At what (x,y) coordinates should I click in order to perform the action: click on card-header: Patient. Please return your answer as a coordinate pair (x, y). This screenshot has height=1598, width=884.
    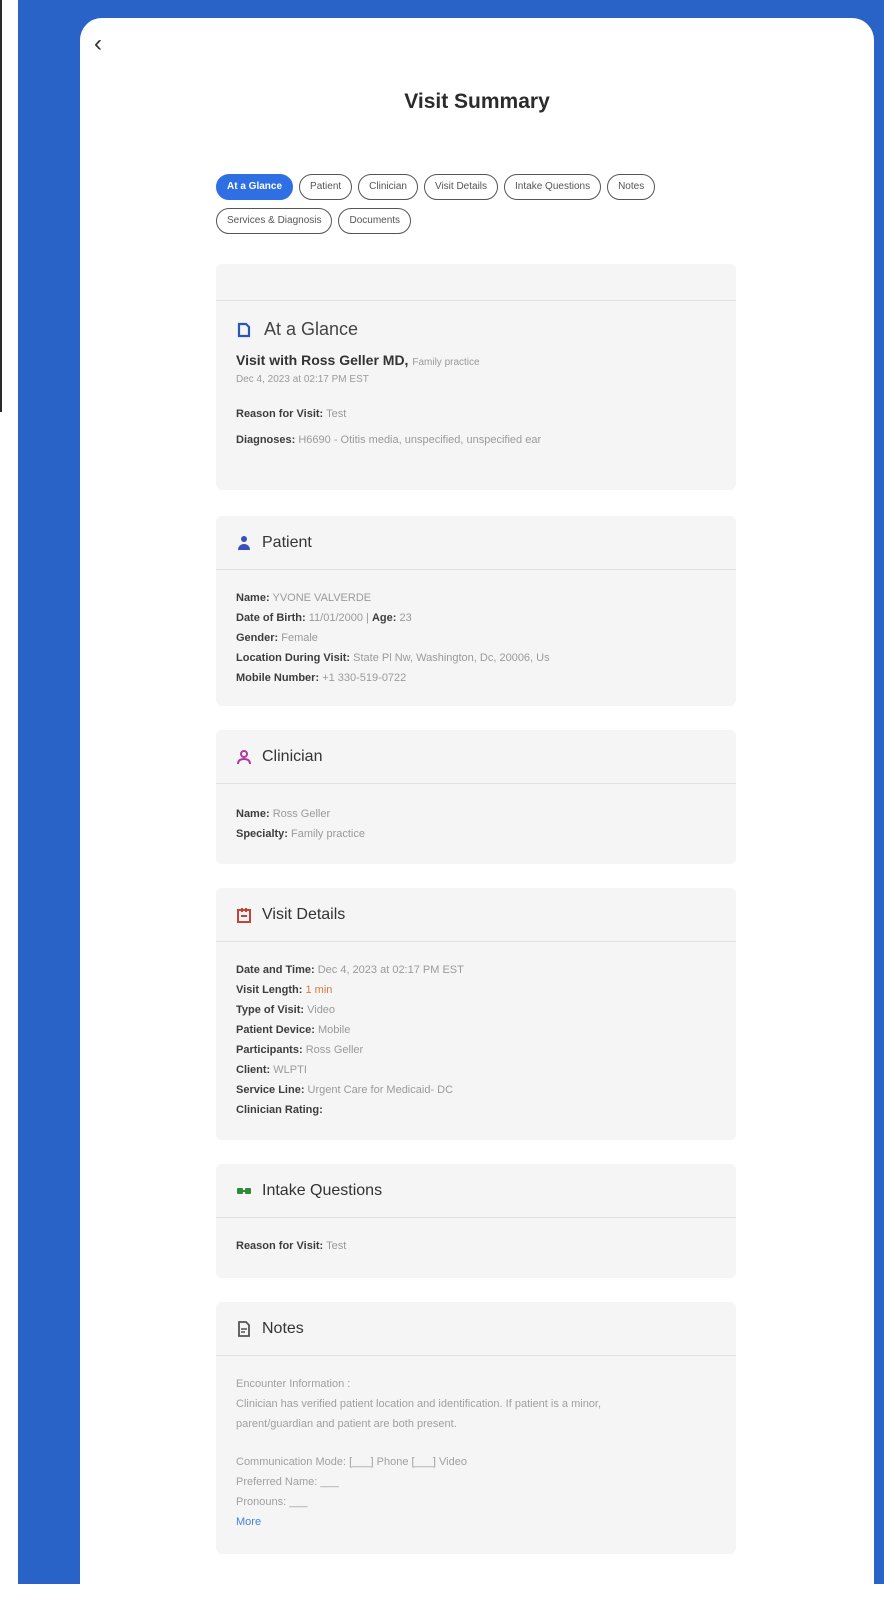
    Looking at the image, I should click on (476, 543).